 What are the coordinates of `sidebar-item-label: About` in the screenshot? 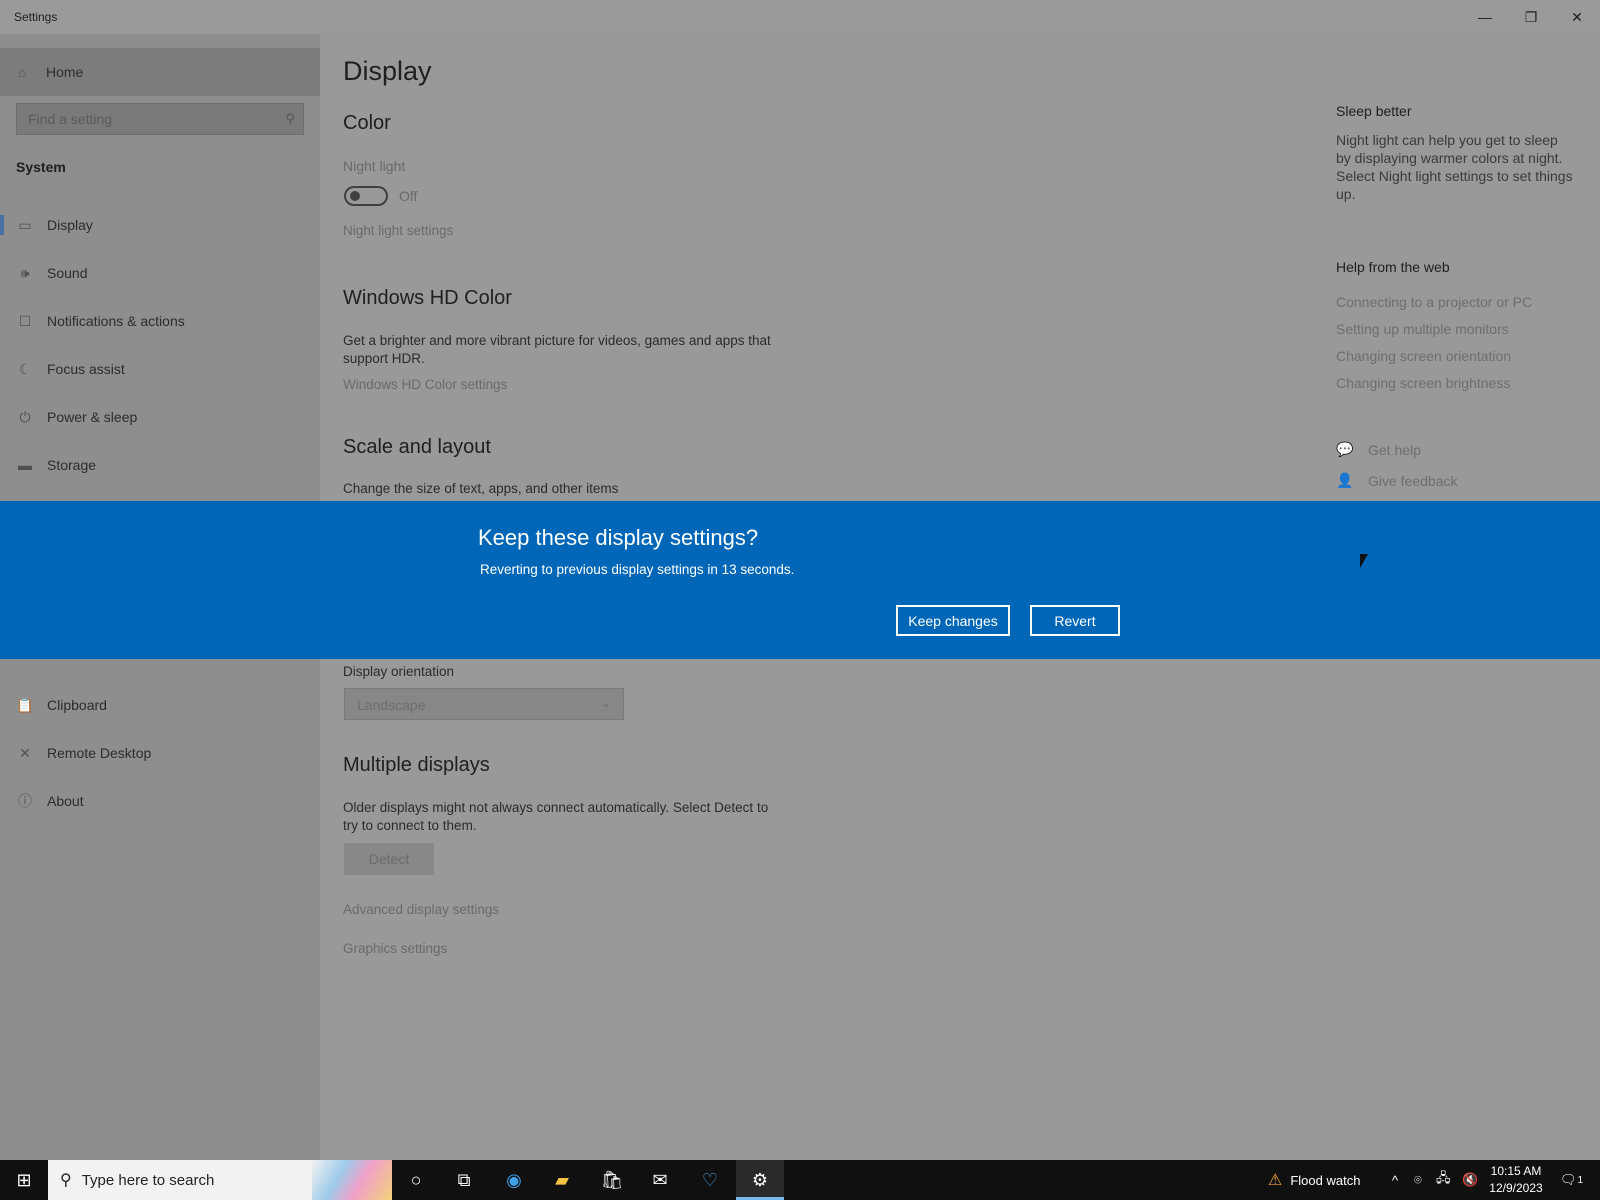 It's located at (65, 801).